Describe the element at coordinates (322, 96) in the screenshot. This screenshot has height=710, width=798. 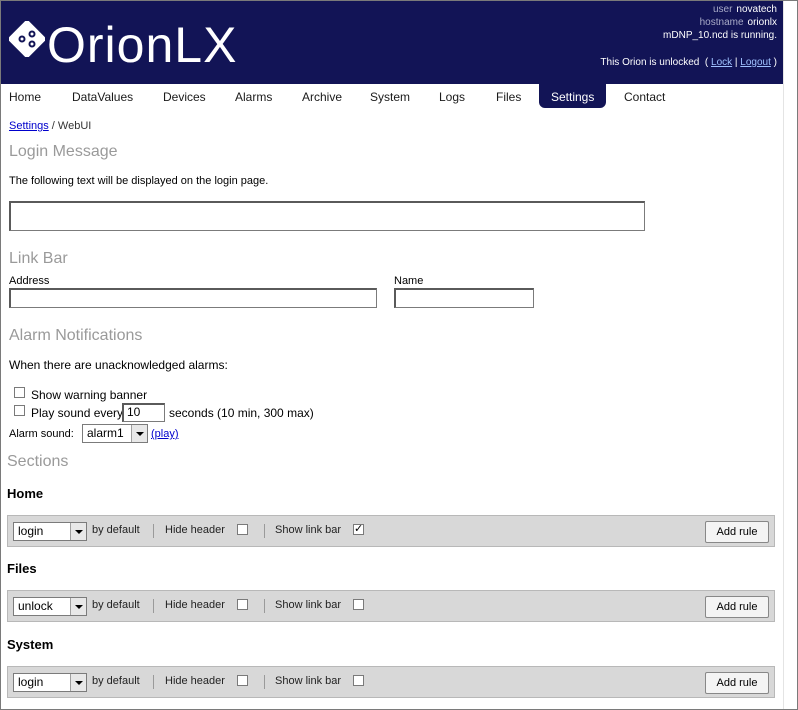
I see `nav-archive: Archive` at that location.